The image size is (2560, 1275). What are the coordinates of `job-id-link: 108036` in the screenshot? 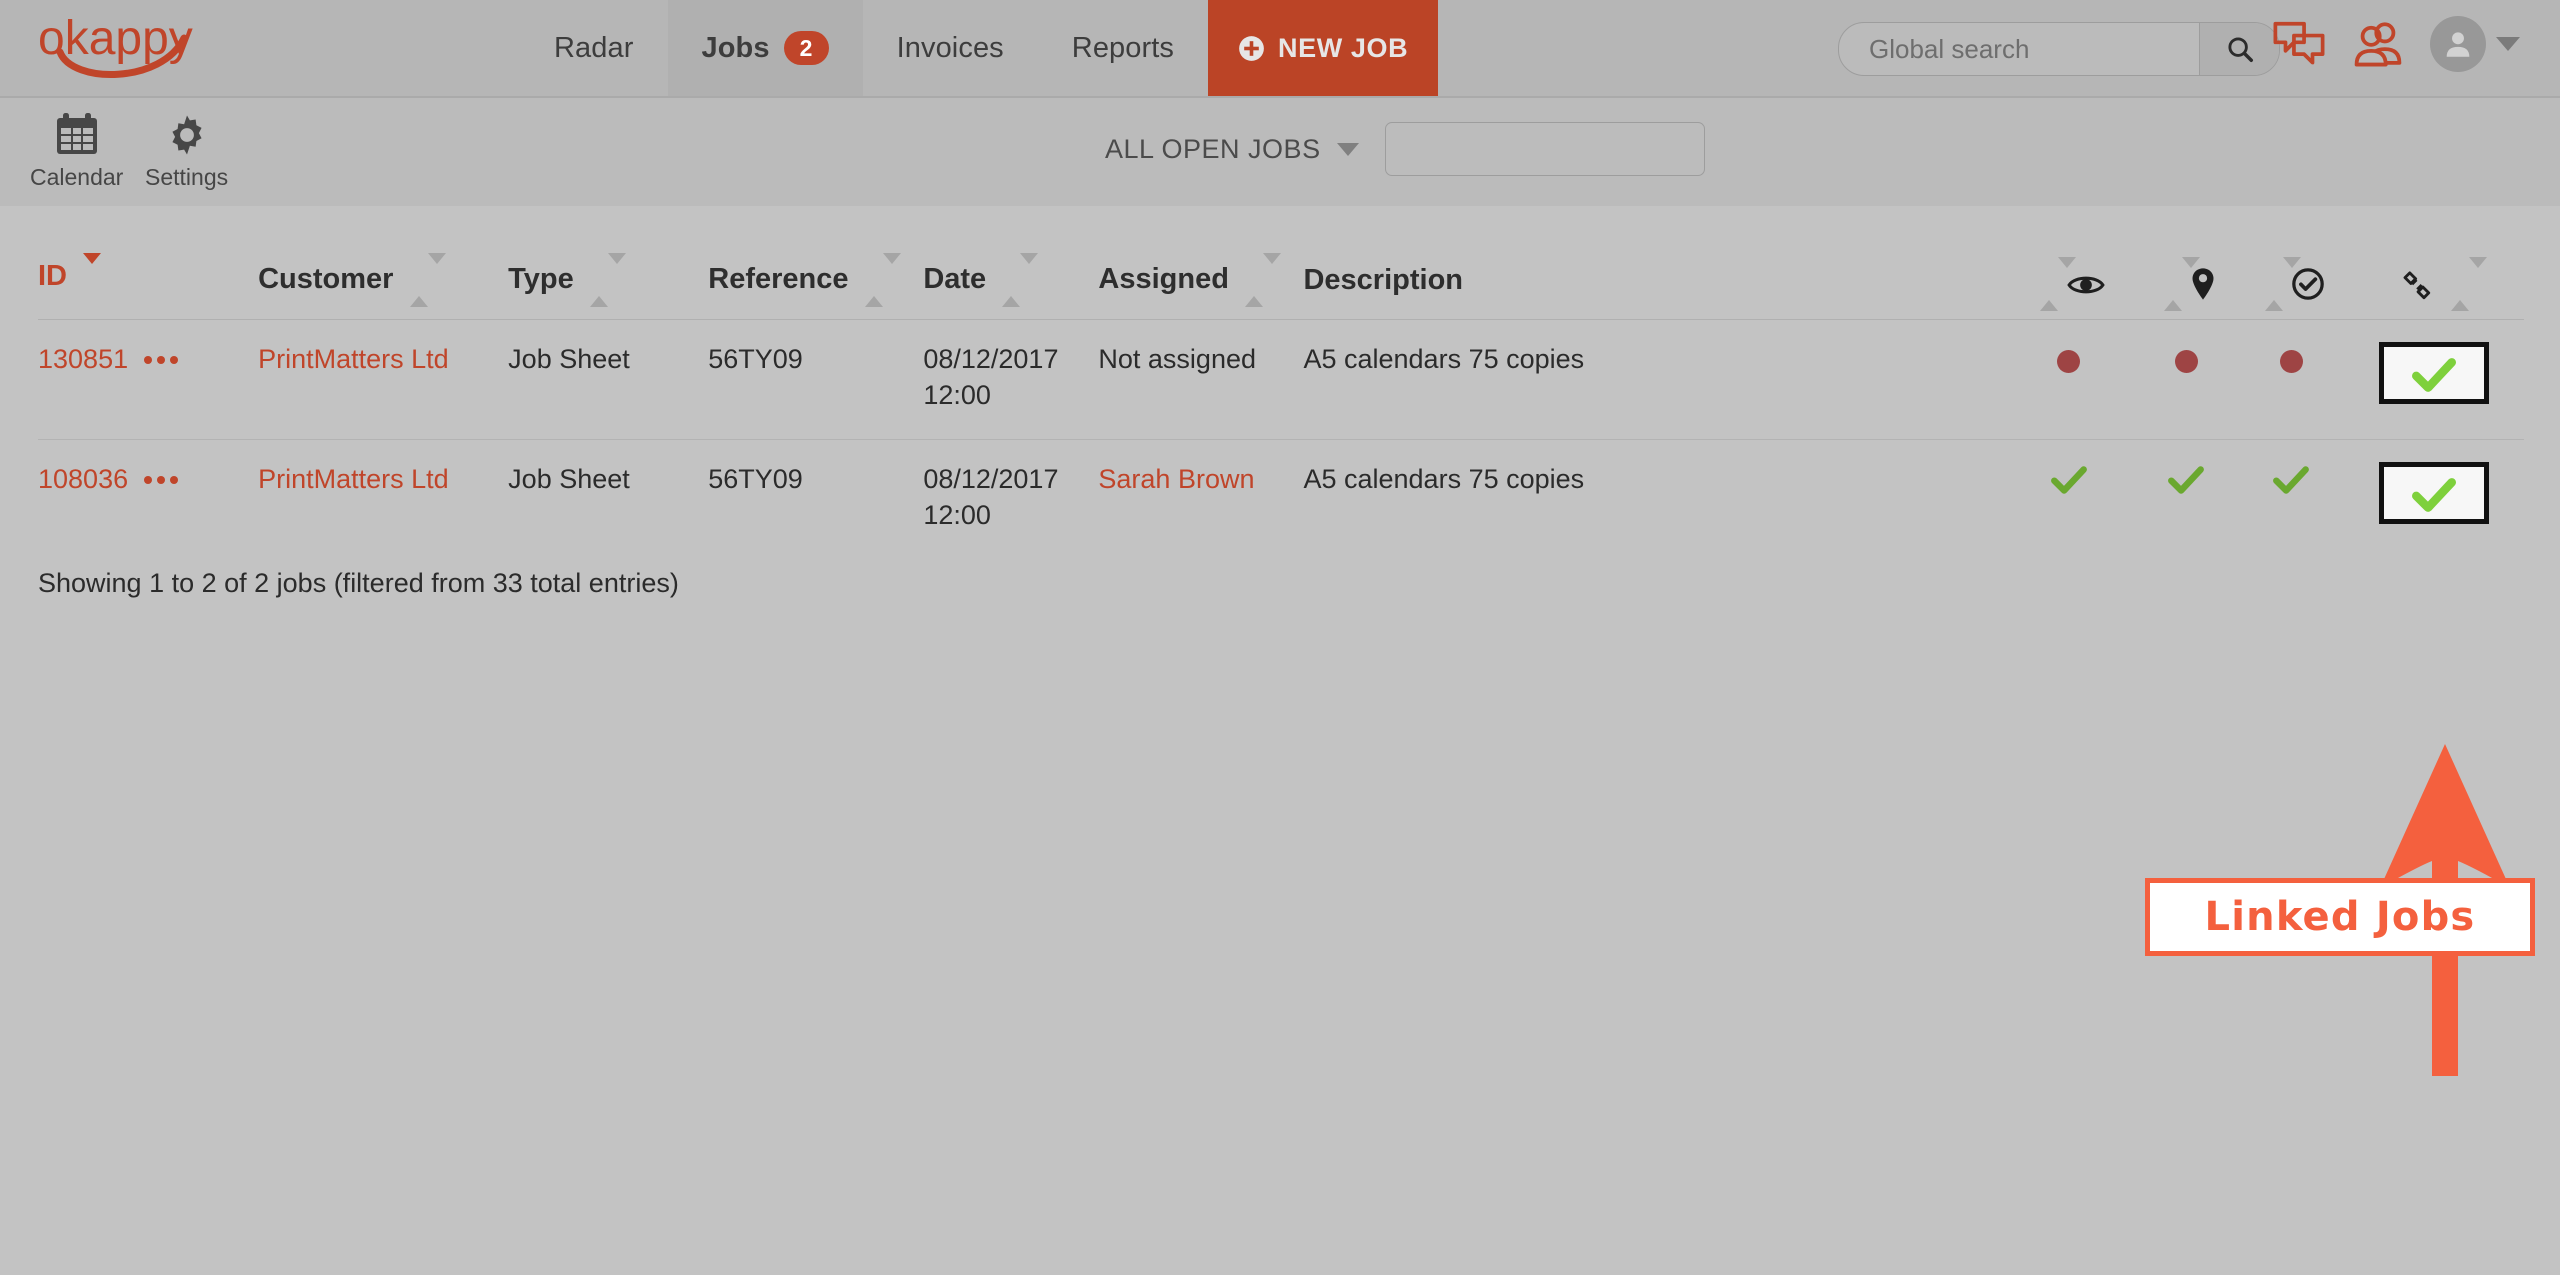 It's located at (83, 480).